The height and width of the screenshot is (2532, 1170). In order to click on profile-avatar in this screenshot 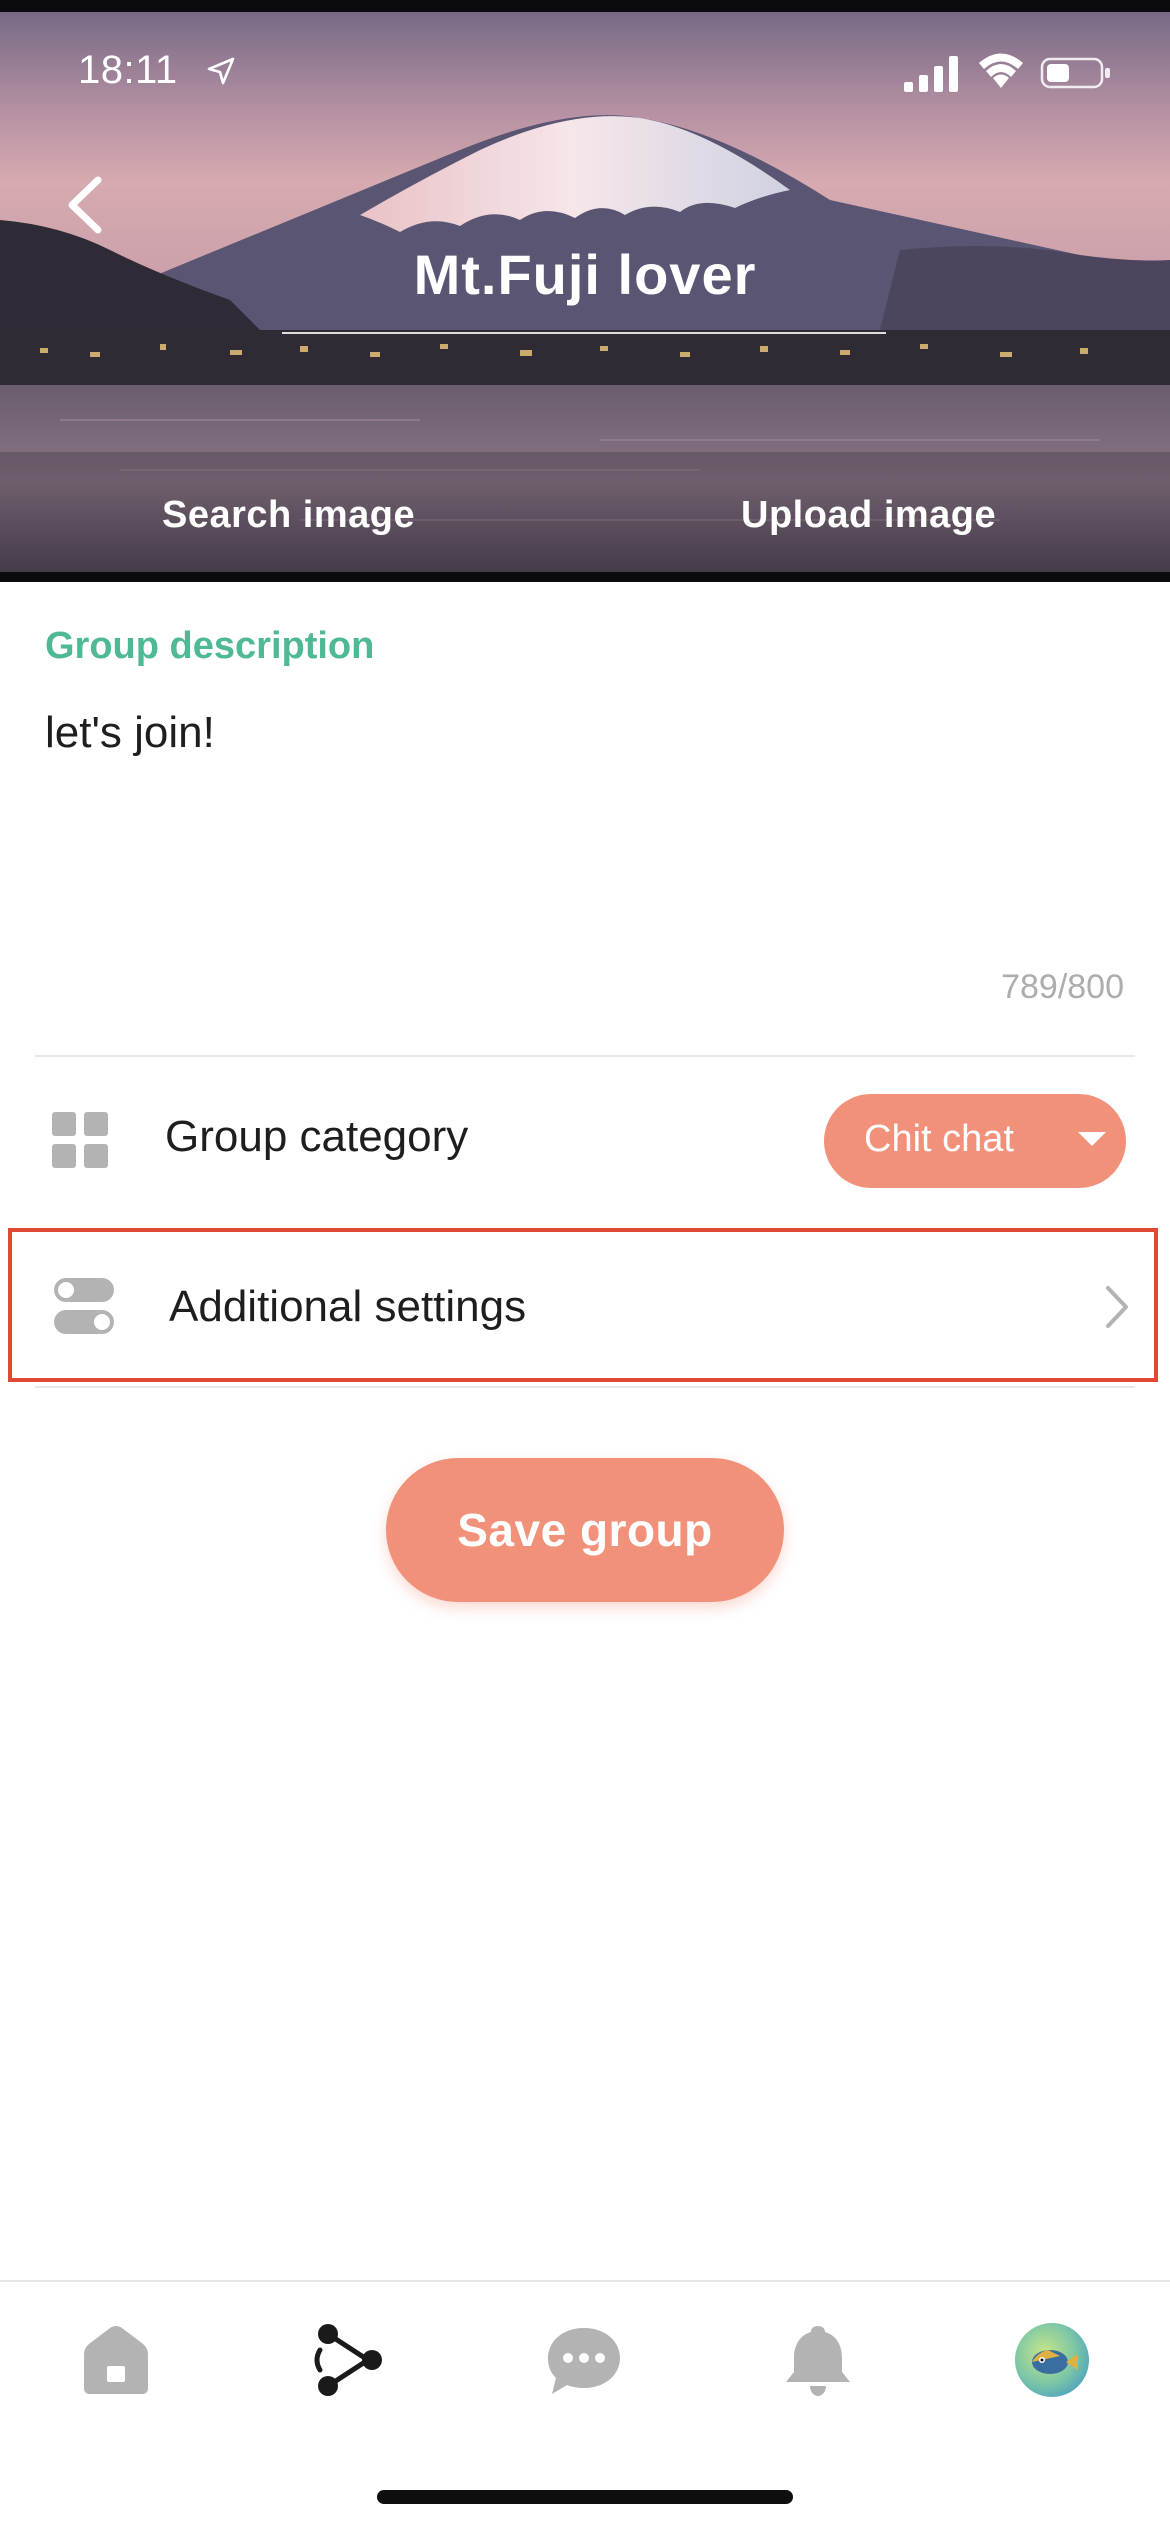, I will do `click(1052, 2360)`.